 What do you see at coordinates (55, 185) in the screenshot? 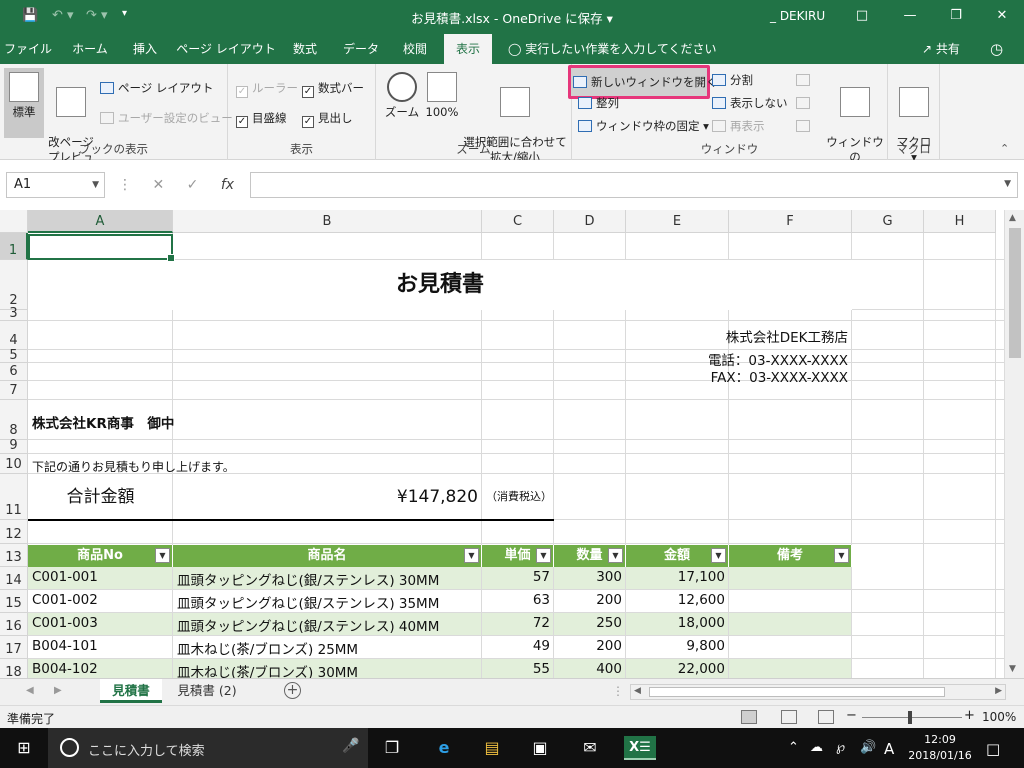
I see `name-box: A1 ▼` at bounding box center [55, 185].